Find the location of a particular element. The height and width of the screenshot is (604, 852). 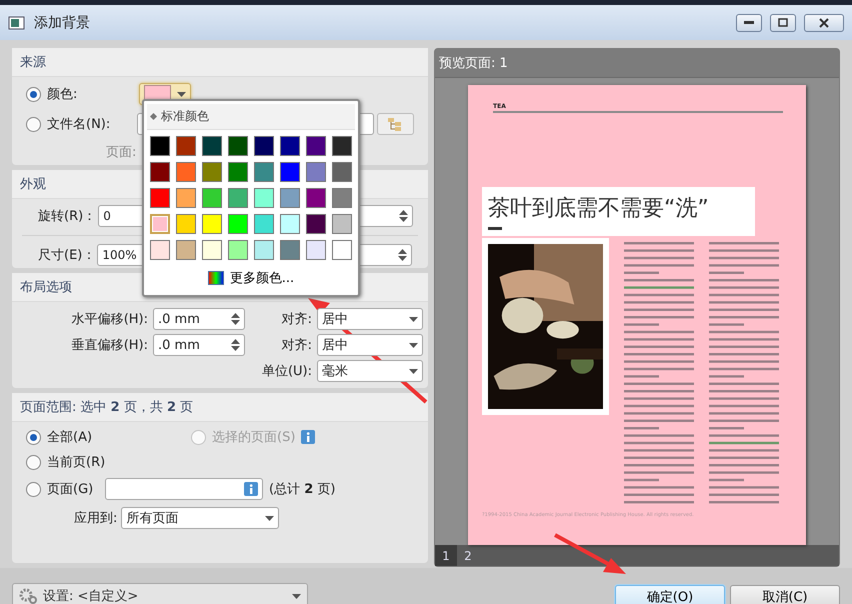

window-title: 添加背景 is located at coordinates (62, 23).